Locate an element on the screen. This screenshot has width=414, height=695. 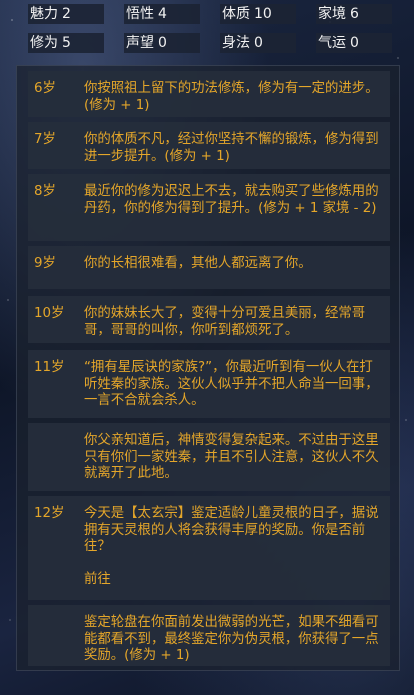
entry-line: 你按照祖上留下的功法修炼，修为有一定的进步。(修为 + 1) is located at coordinates (231, 97).